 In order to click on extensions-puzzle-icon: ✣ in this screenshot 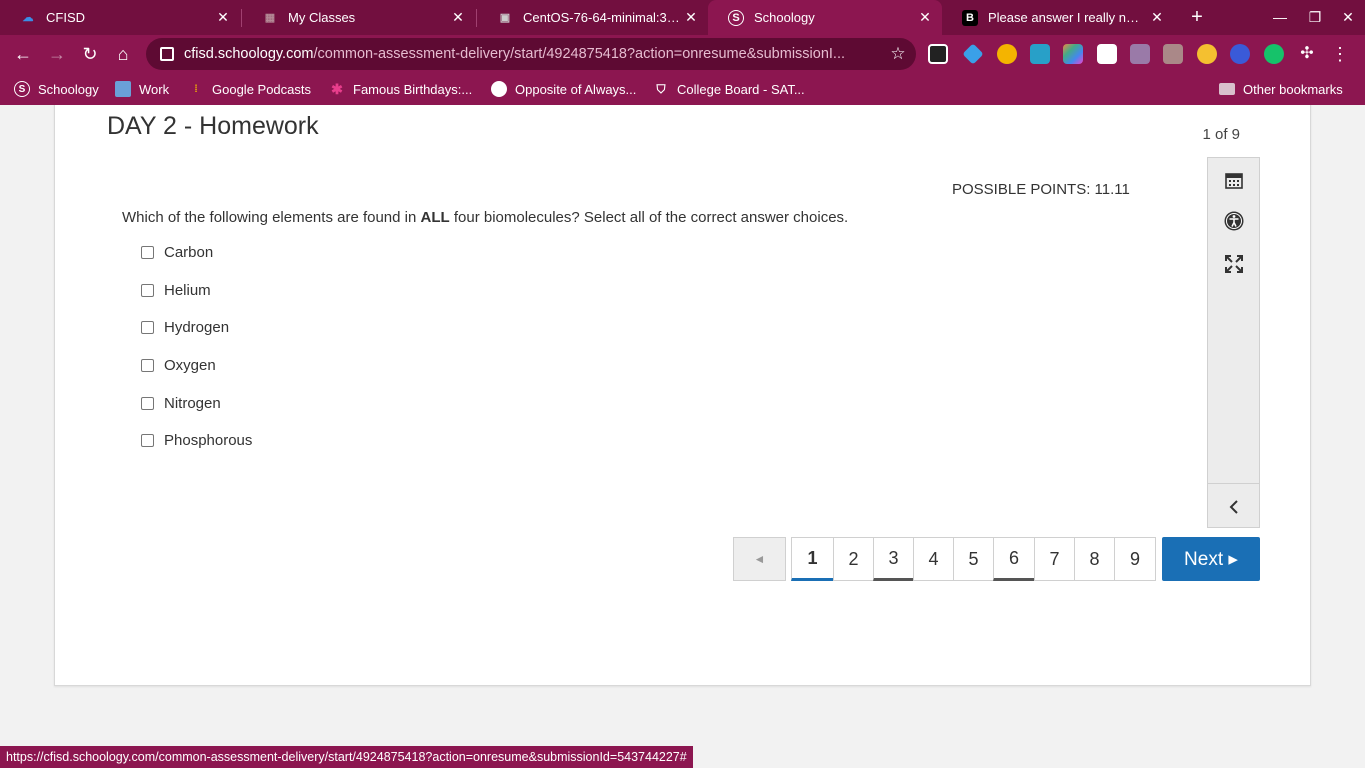, I will do `click(1307, 54)`.